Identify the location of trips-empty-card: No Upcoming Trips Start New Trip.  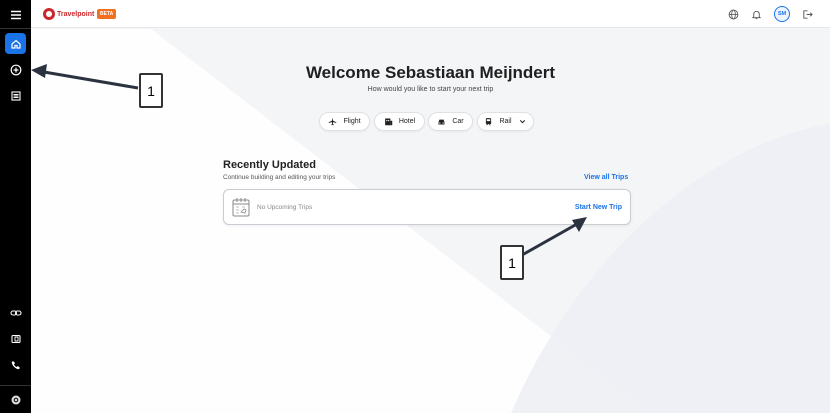
(427, 207).